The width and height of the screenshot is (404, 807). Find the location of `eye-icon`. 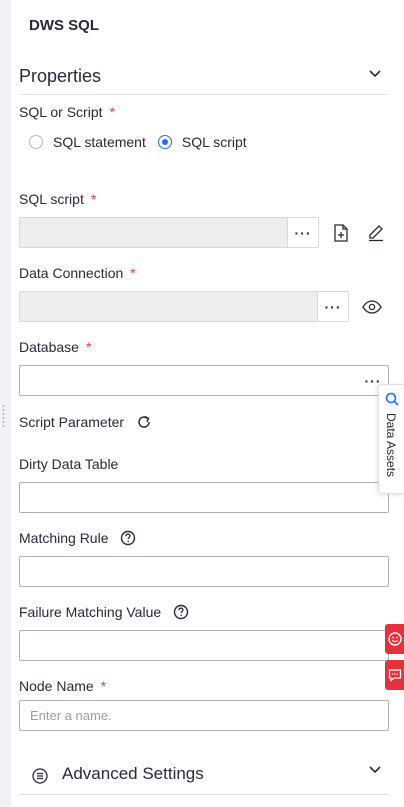

eye-icon is located at coordinates (372, 307).